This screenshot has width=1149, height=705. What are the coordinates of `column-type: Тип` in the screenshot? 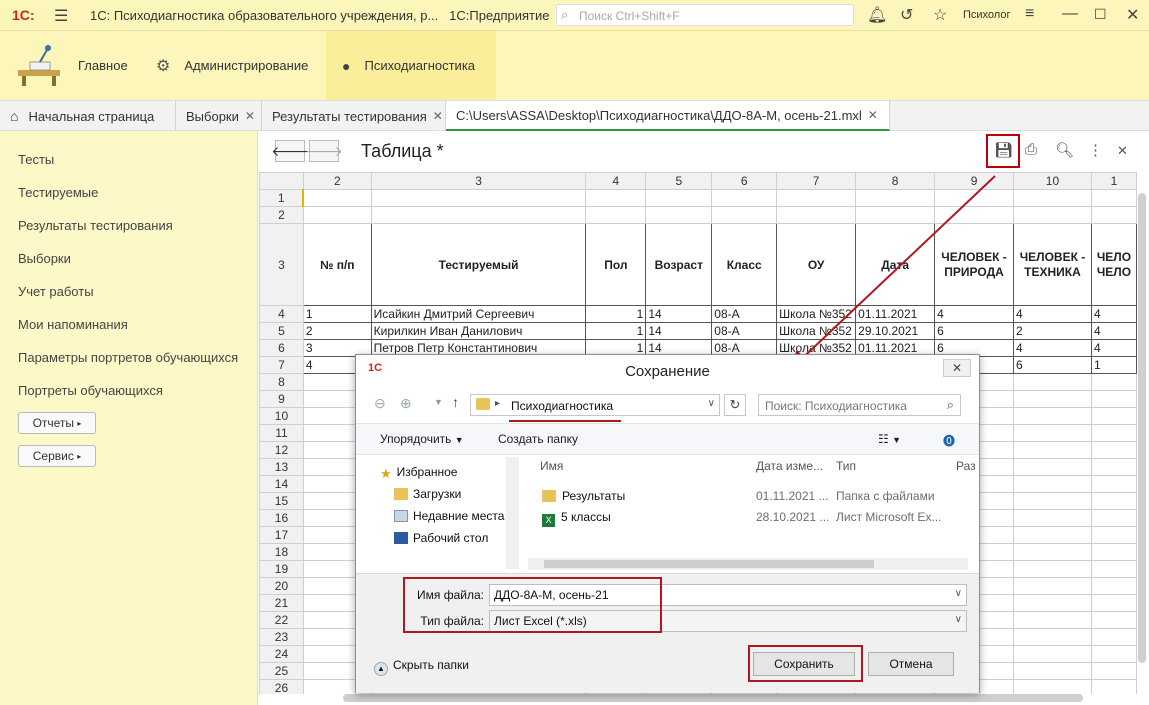 It's located at (846, 466).